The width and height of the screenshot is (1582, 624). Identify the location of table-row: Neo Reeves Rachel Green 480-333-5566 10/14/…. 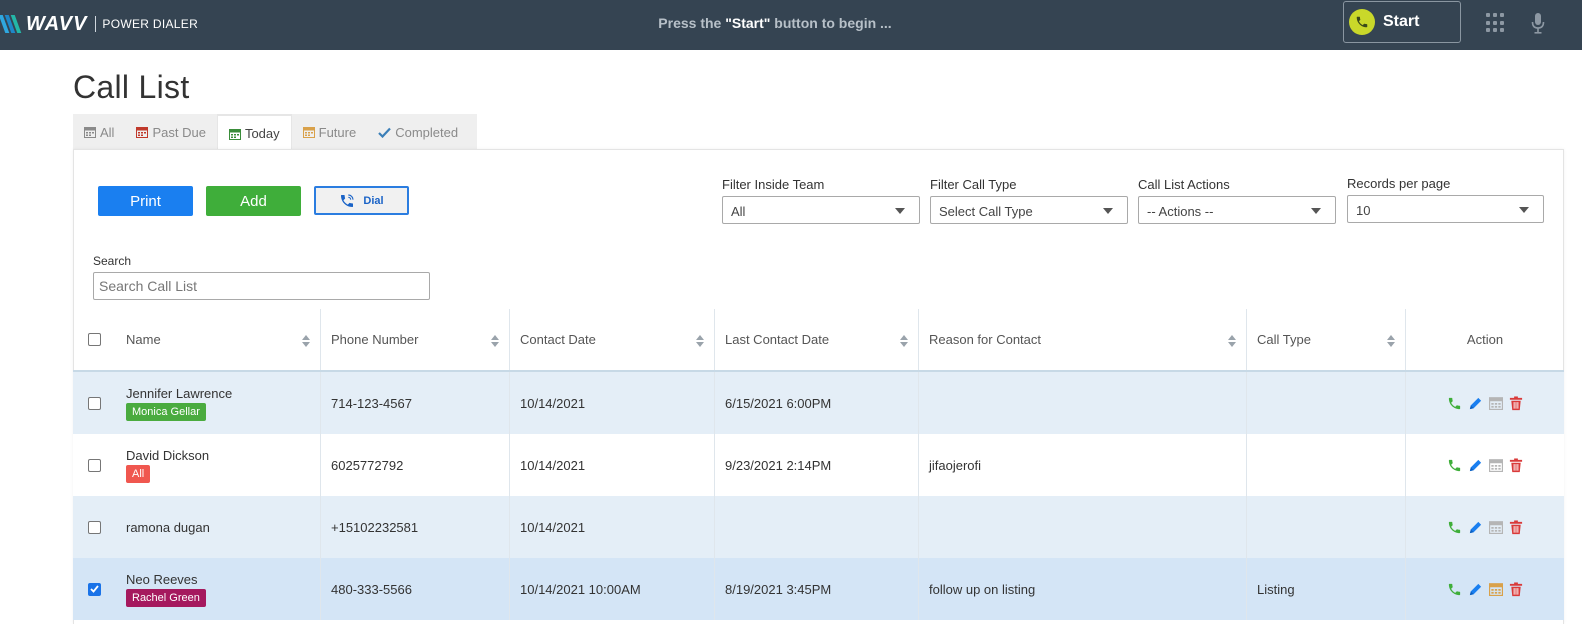
(818, 589).